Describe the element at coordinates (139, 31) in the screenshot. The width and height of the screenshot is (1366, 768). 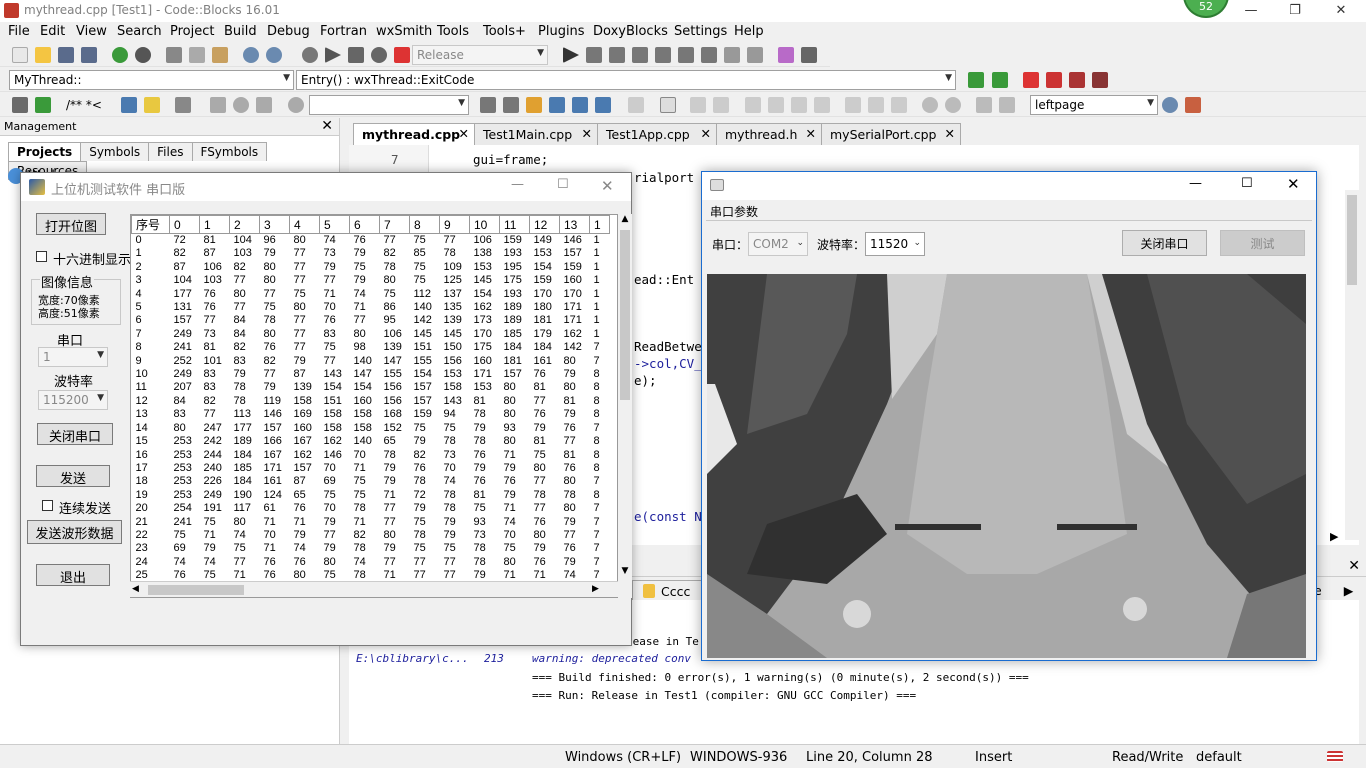
I see `menu-search: Search` at that location.